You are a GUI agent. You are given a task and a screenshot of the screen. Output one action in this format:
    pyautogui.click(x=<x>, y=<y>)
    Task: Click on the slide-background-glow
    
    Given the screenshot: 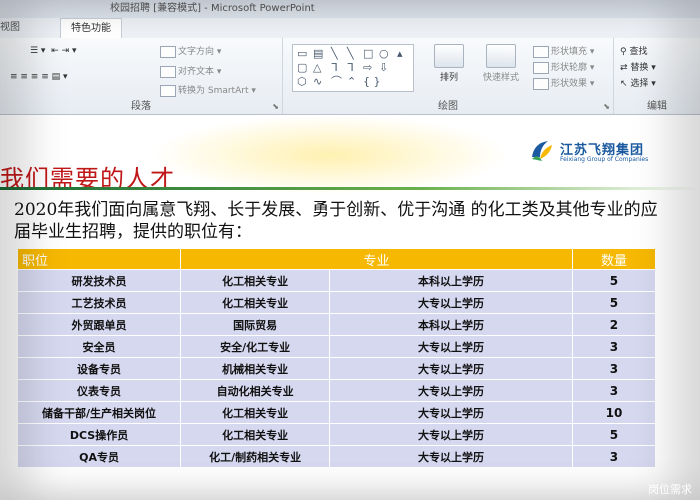 What is the action you would take?
    pyautogui.click(x=330, y=155)
    